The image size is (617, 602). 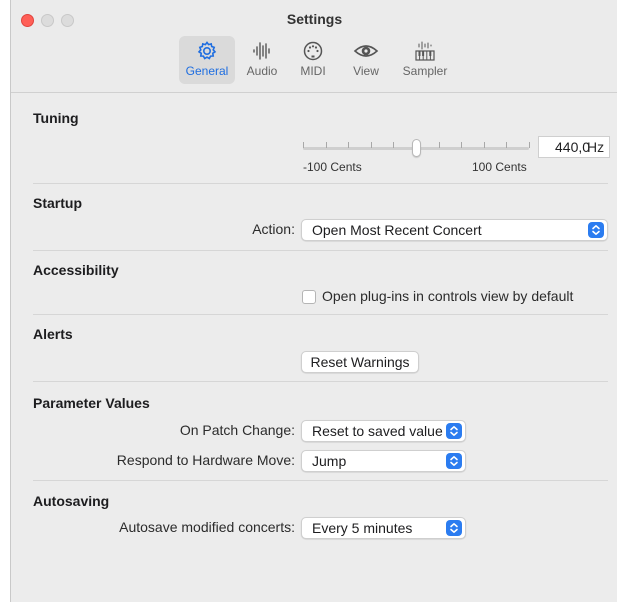 What do you see at coordinates (329, 461) in the screenshot?
I see `hardware-move-value: Jump` at bounding box center [329, 461].